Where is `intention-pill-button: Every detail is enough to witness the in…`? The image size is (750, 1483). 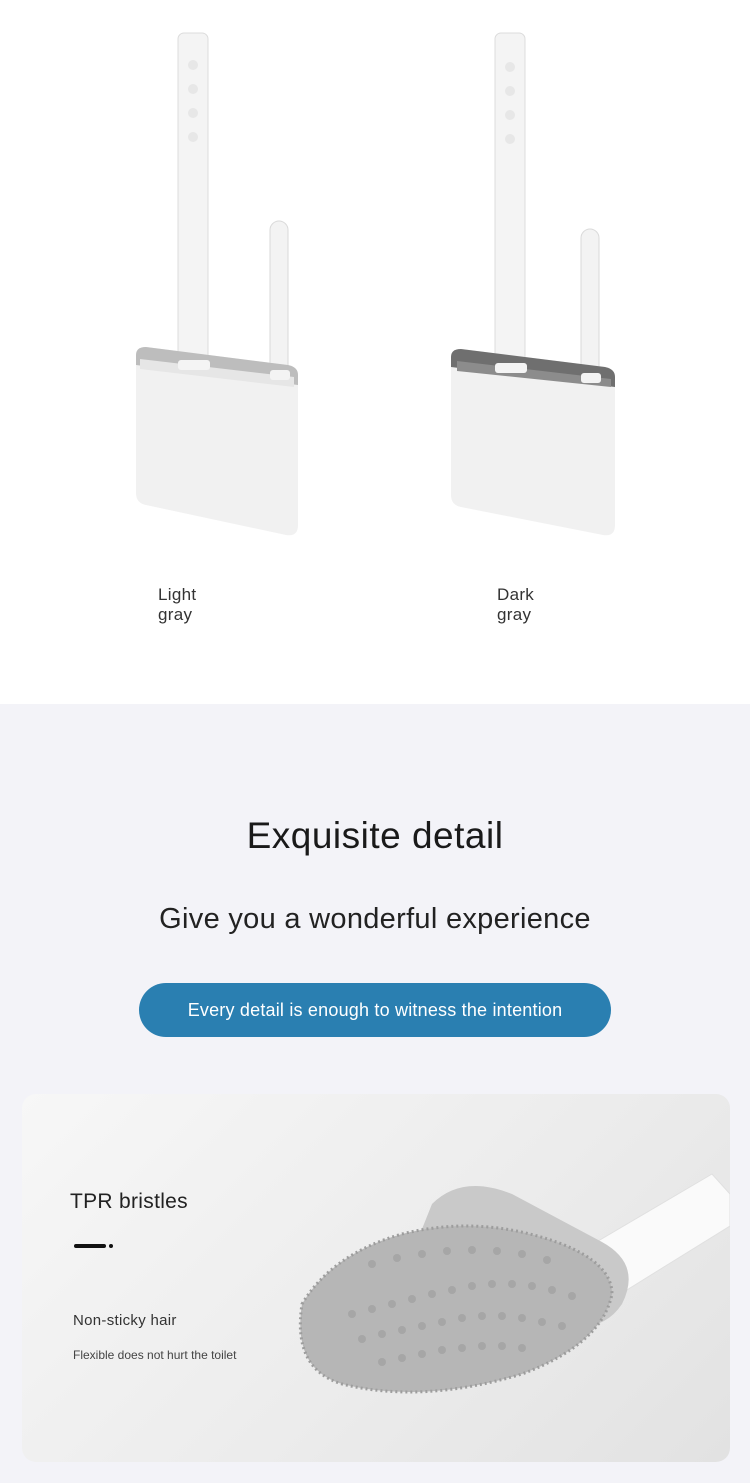
intention-pill-button: Every detail is enough to witness the in… is located at coordinates (375, 1010).